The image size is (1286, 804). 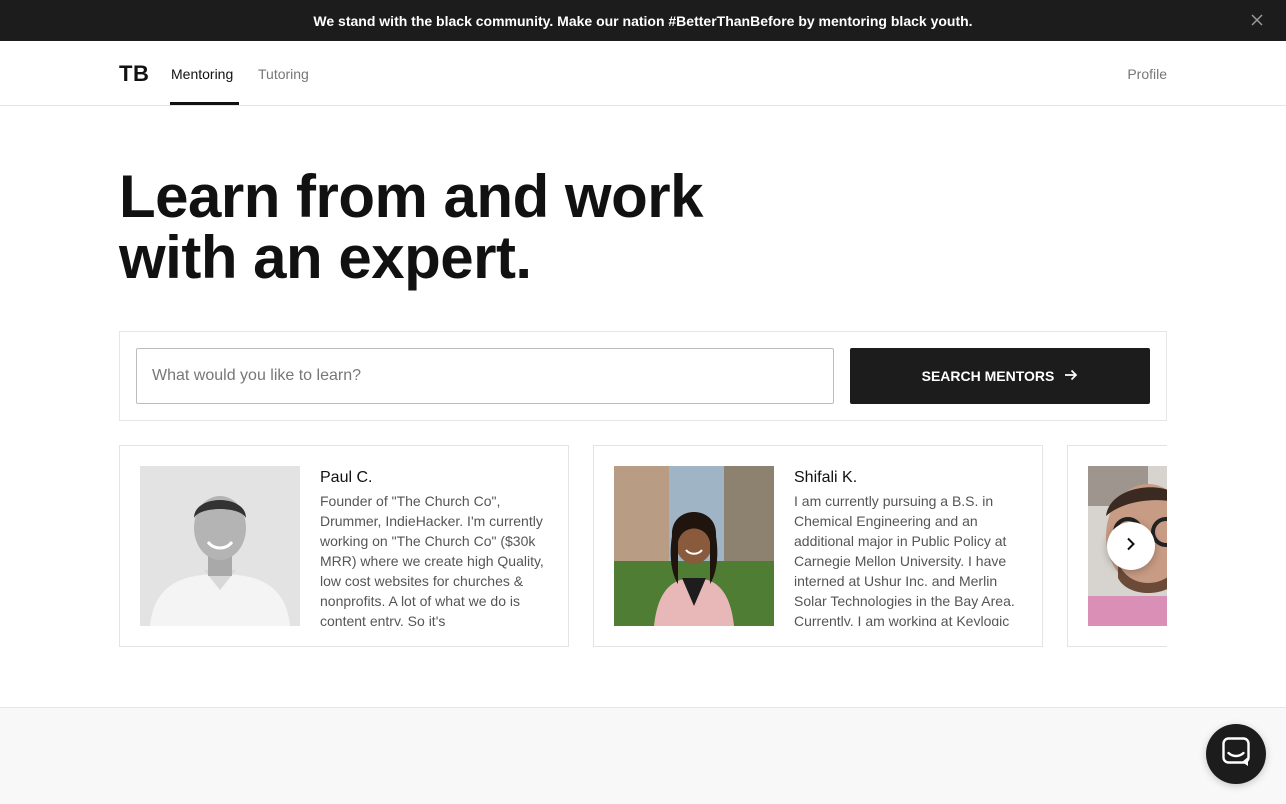 I want to click on top-nav: TB Mentoring Tutoring Profile, so click(x=643, y=73).